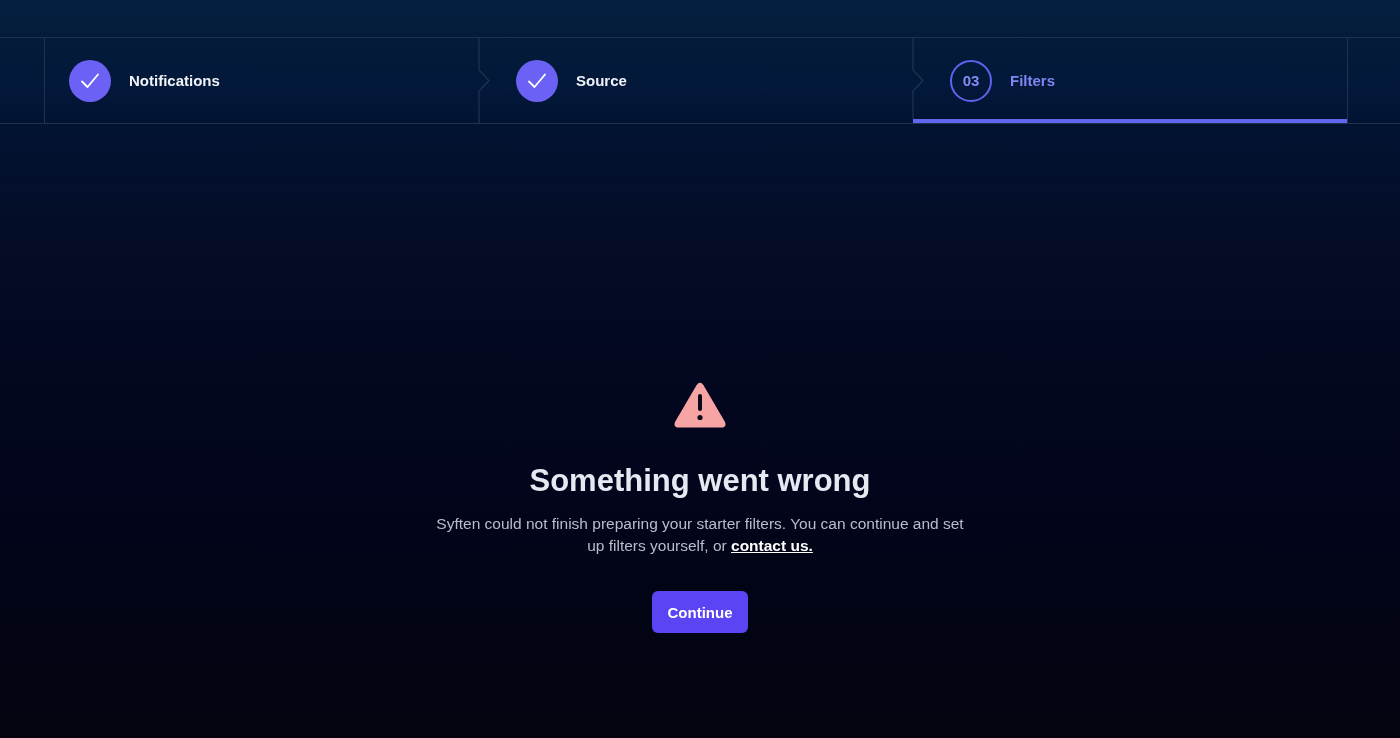  Describe the element at coordinates (700, 405) in the screenshot. I see `warning-icon` at that location.